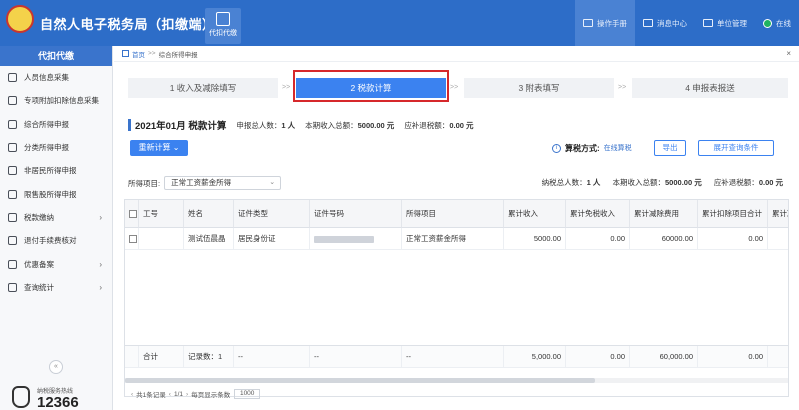 The height and width of the screenshot is (410, 799). What do you see at coordinates (272, 214) in the screenshot?
I see `col-header-id-type: 证件类型` at bounding box center [272, 214].